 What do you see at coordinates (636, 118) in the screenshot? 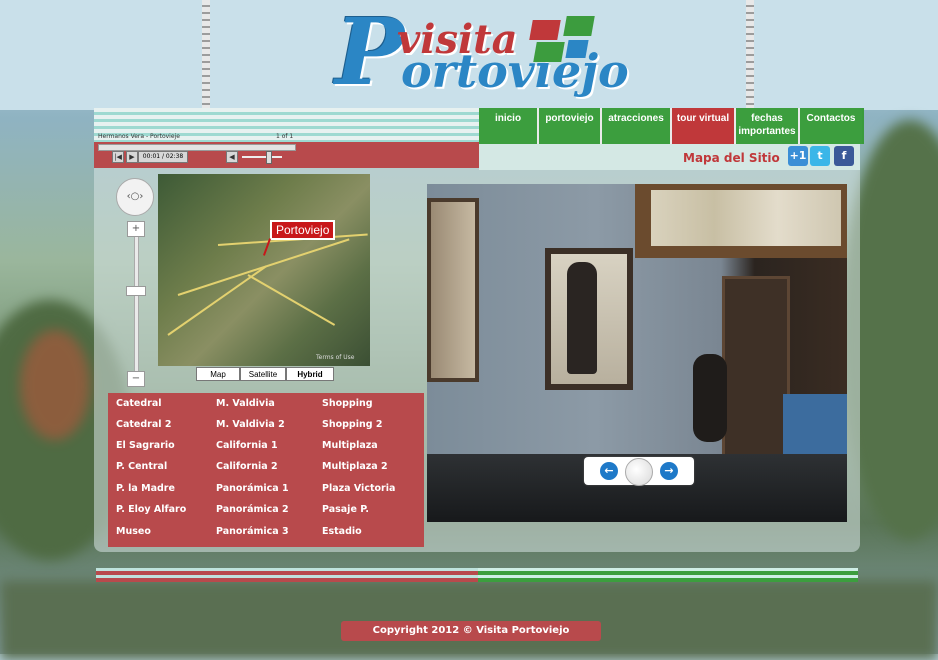
I see `nav-label: atracciones` at bounding box center [636, 118].